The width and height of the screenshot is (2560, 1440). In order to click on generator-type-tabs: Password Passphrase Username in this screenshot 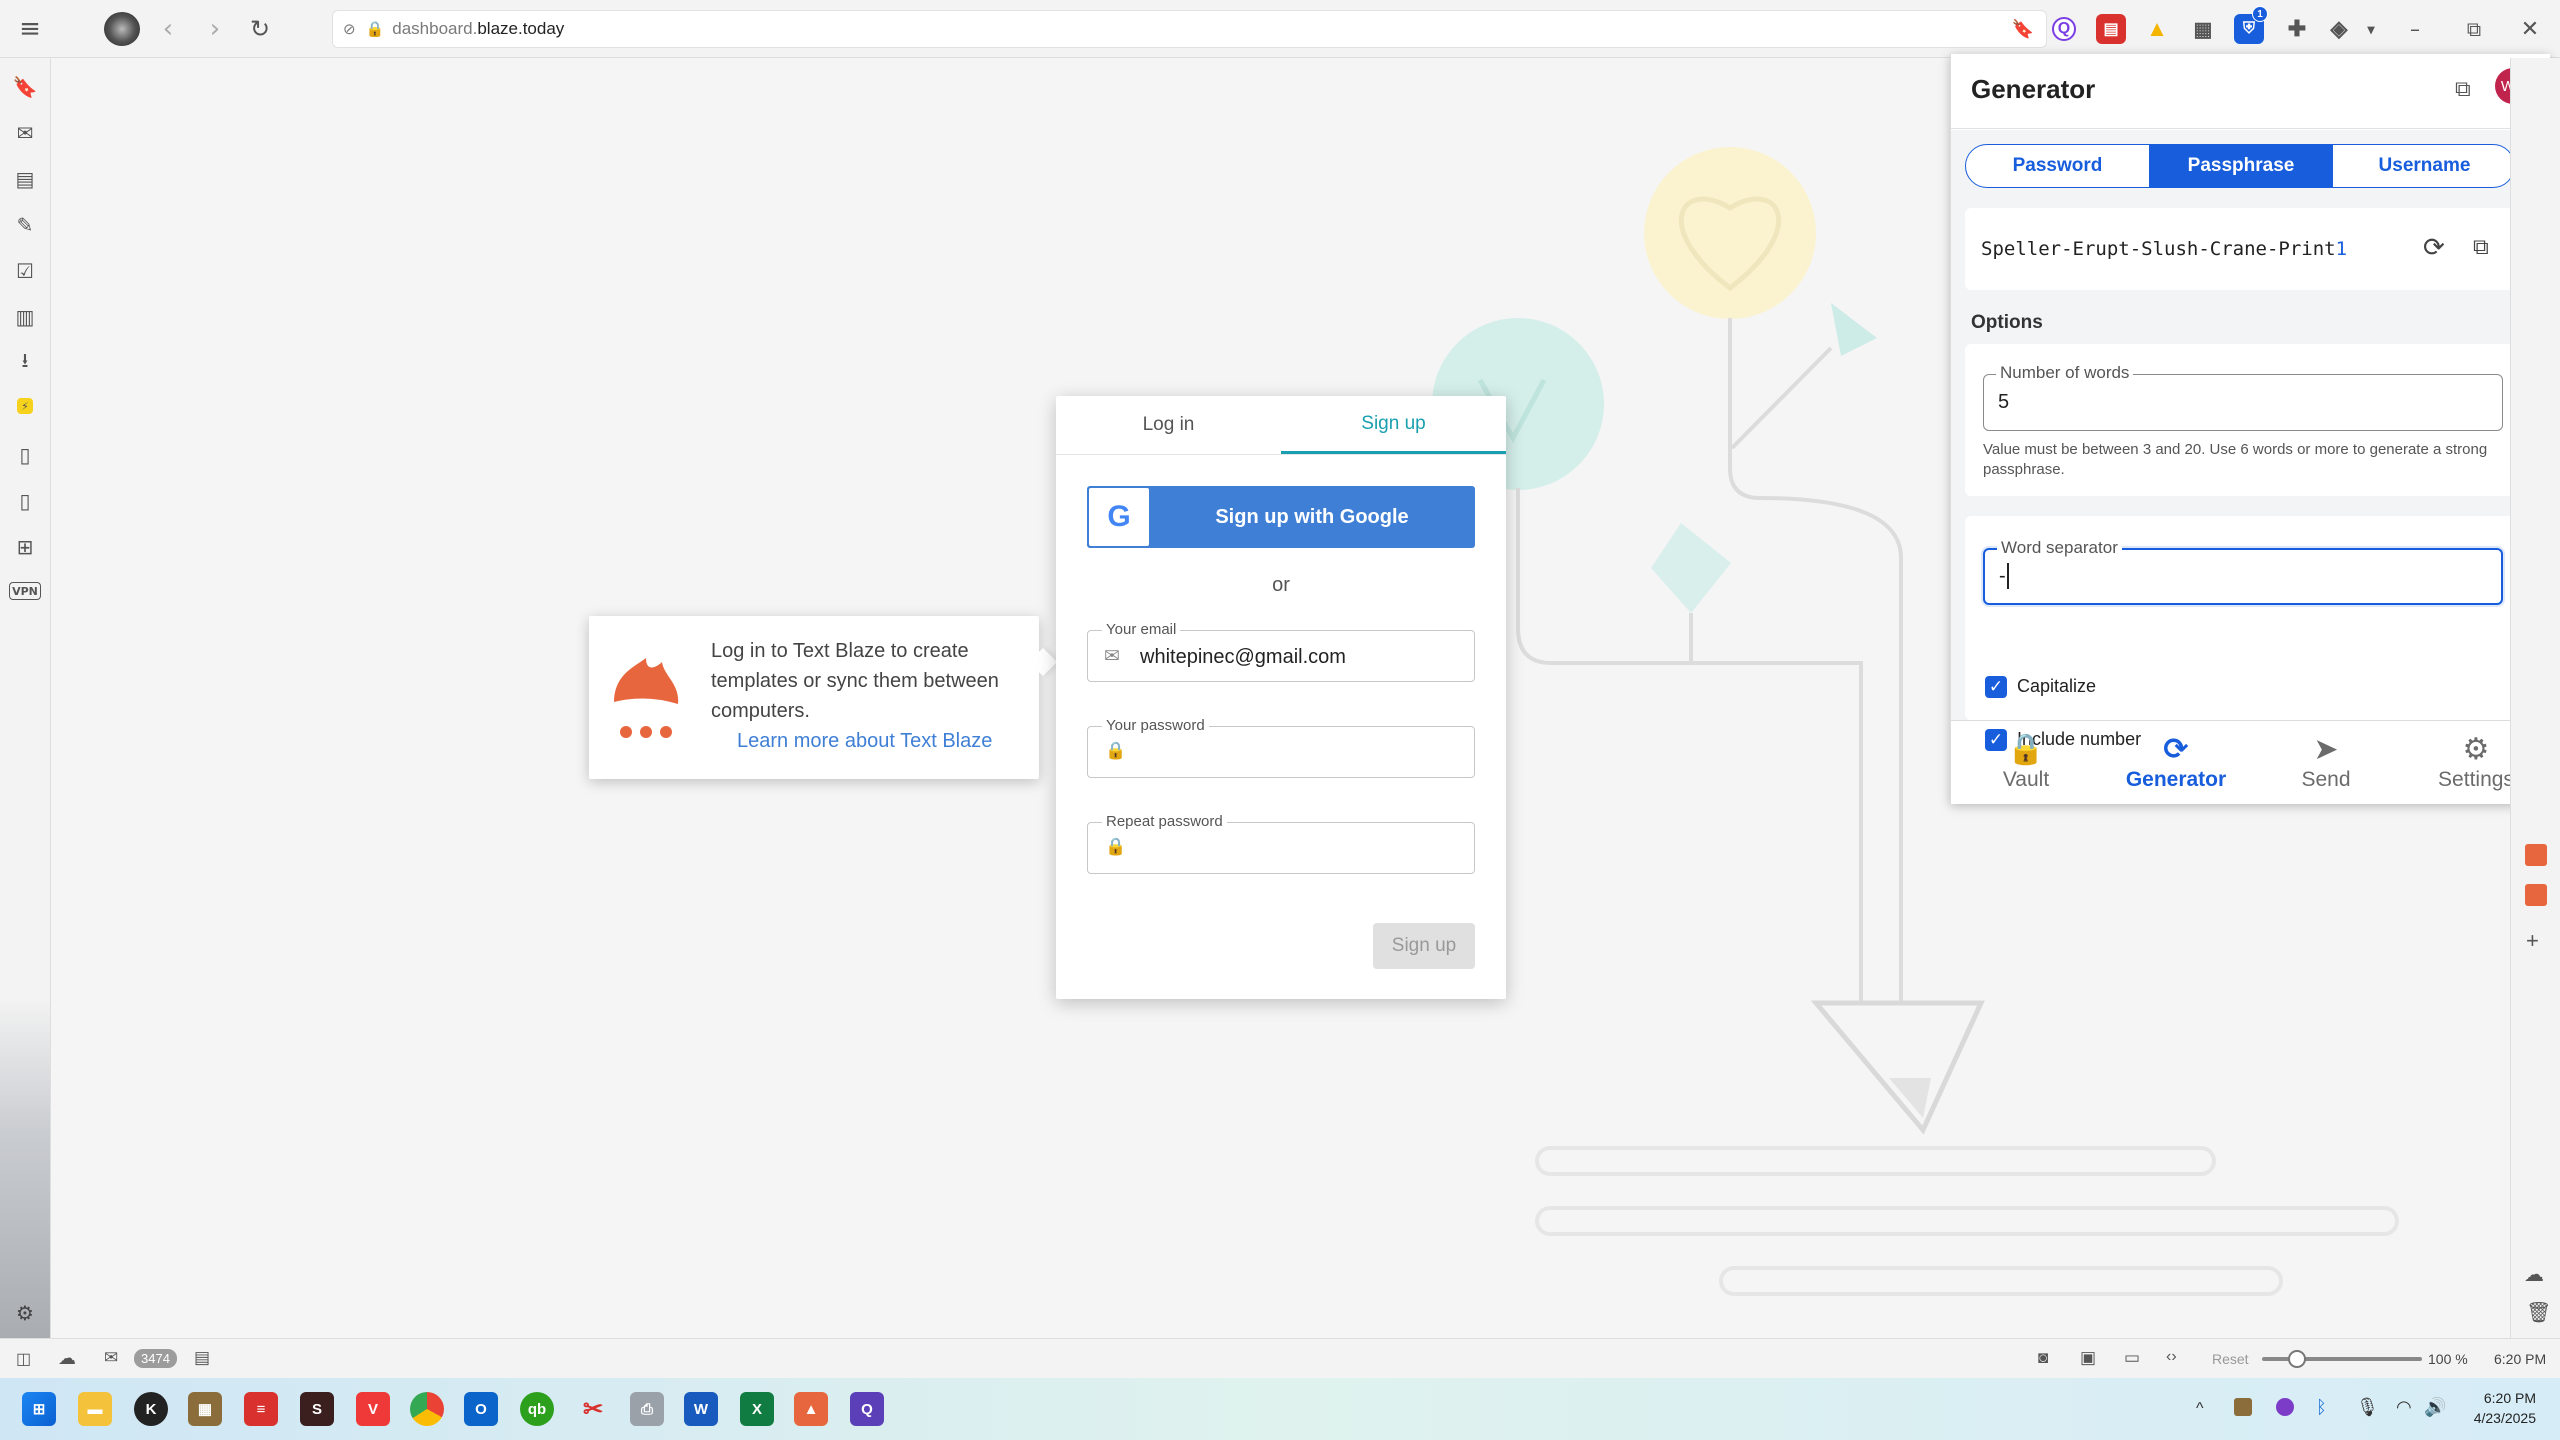, I will do `click(2240, 166)`.